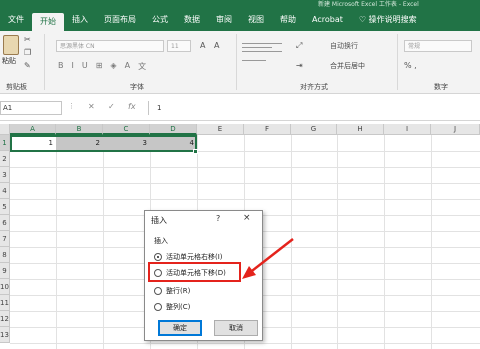 The image size is (480, 349). I want to click on row-header-13: 13, so click(5, 335).